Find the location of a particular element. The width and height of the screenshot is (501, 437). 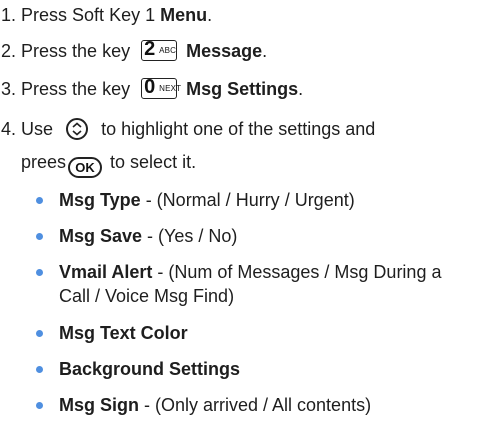

setting-desc: - (Yes / No) is located at coordinates (190, 236).